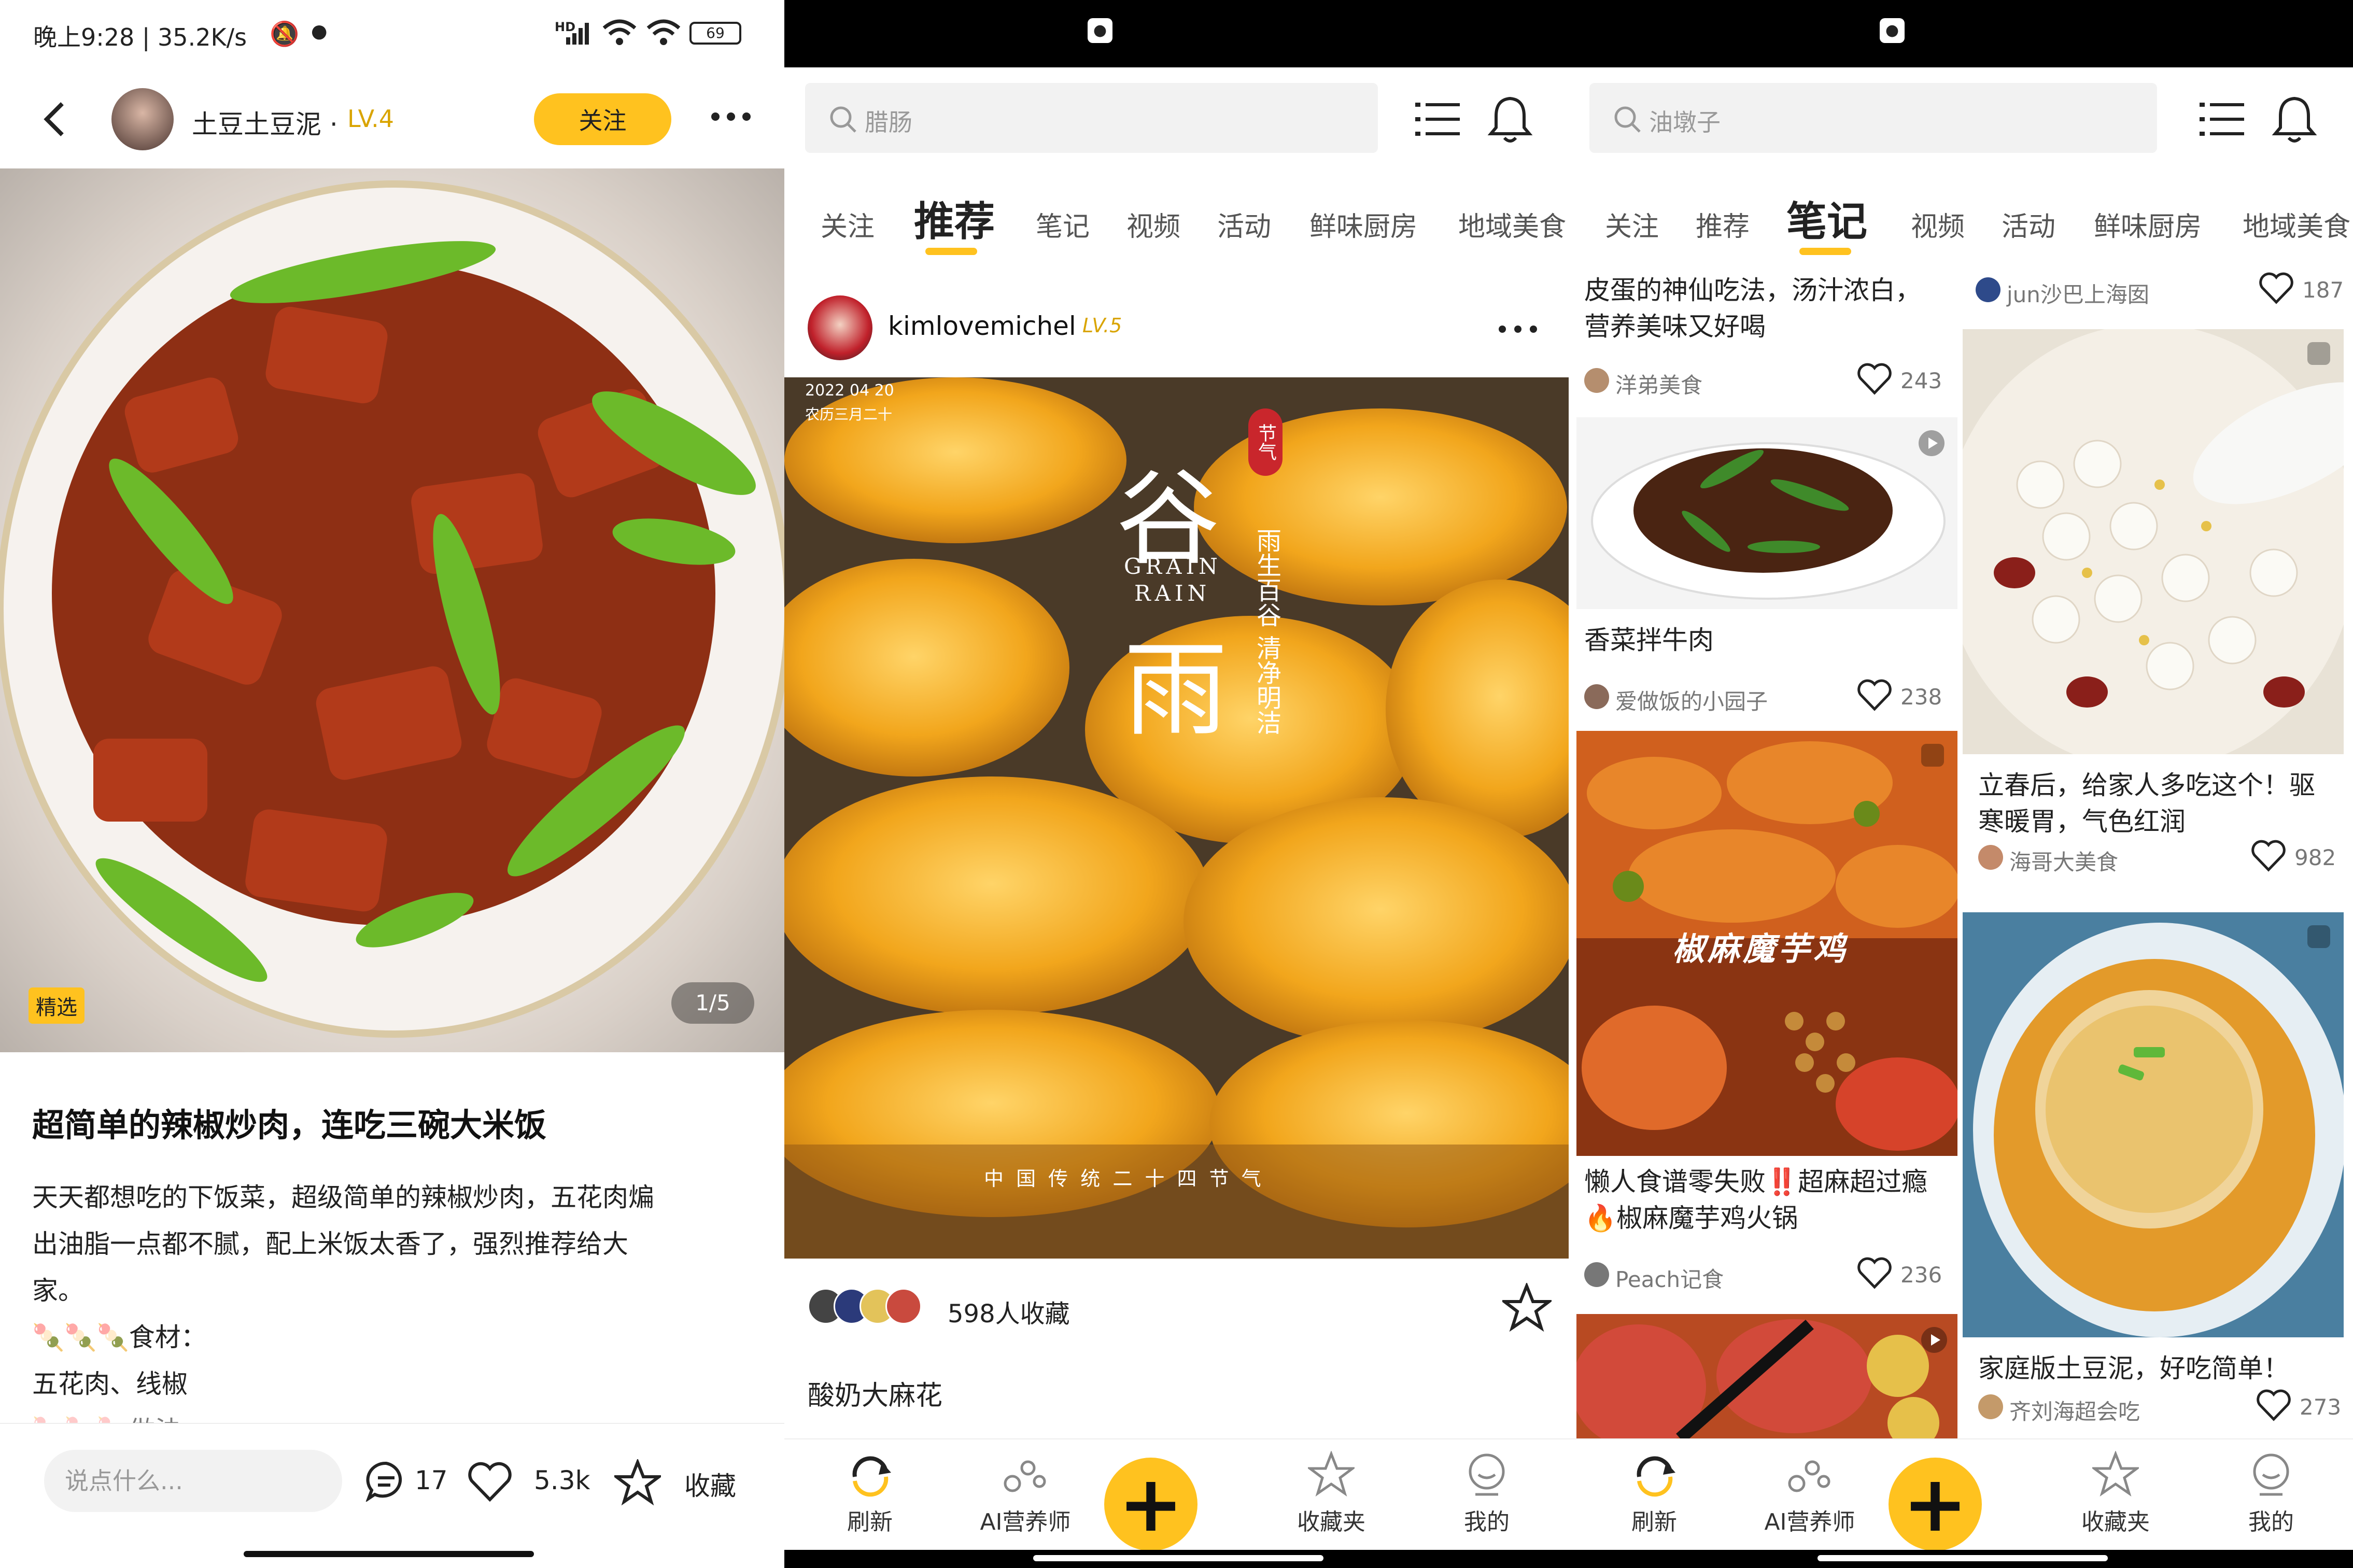 The height and width of the screenshot is (1568, 2353). I want to click on search-bar: 油墩子, so click(1873, 118).